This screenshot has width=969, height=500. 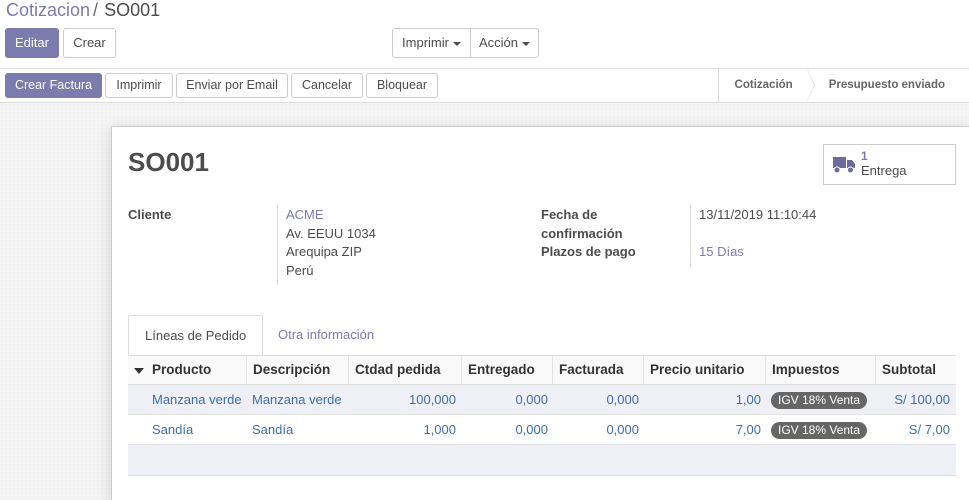 What do you see at coordinates (168, 162) in the screenshot?
I see `record-title: SO001` at bounding box center [168, 162].